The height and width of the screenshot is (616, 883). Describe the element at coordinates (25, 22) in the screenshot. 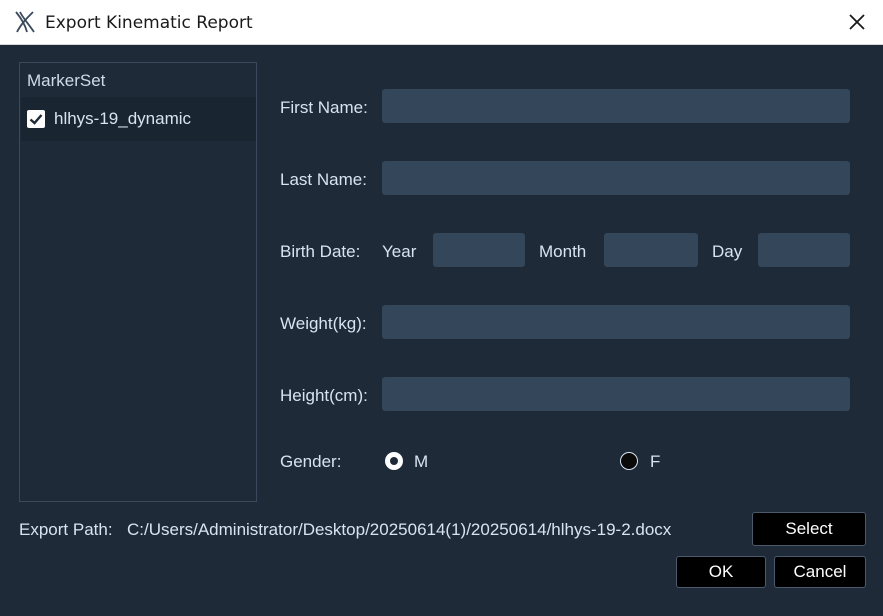

I see `app-logo-icon` at that location.